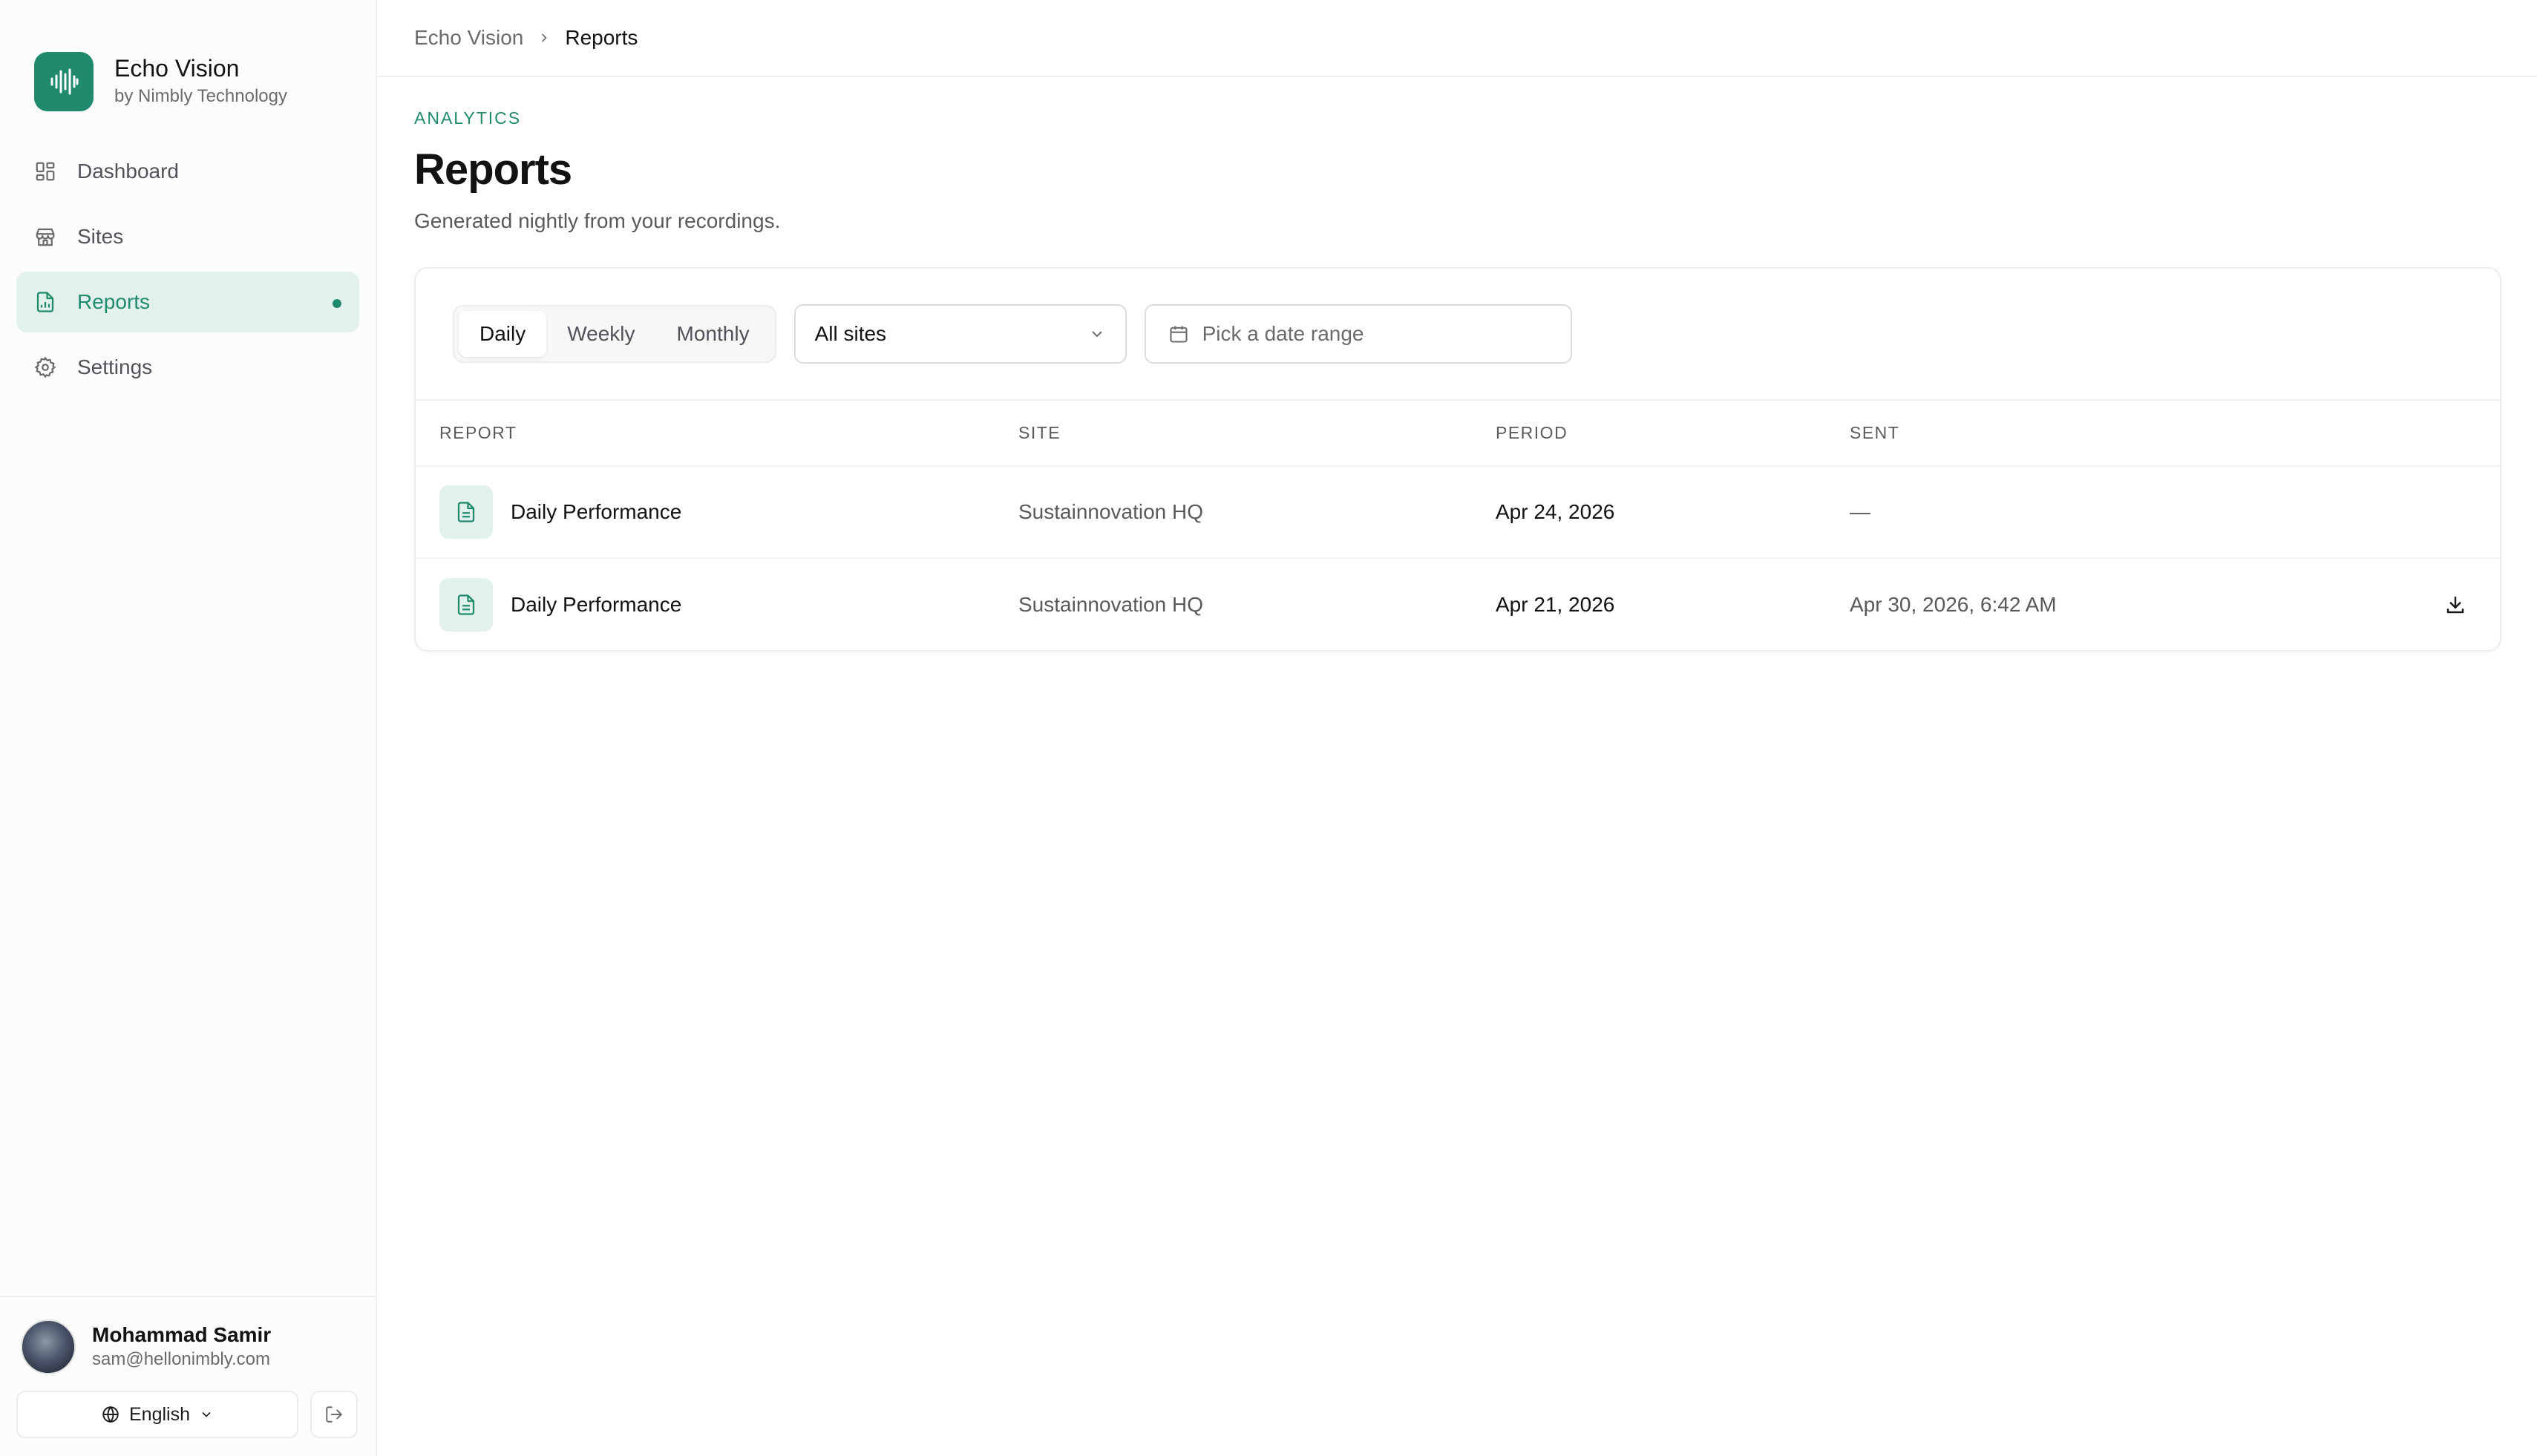 Image resolution: width=2537 pixels, height=1456 pixels. What do you see at coordinates (45, 172) in the screenshot?
I see `grid-icon` at bounding box center [45, 172].